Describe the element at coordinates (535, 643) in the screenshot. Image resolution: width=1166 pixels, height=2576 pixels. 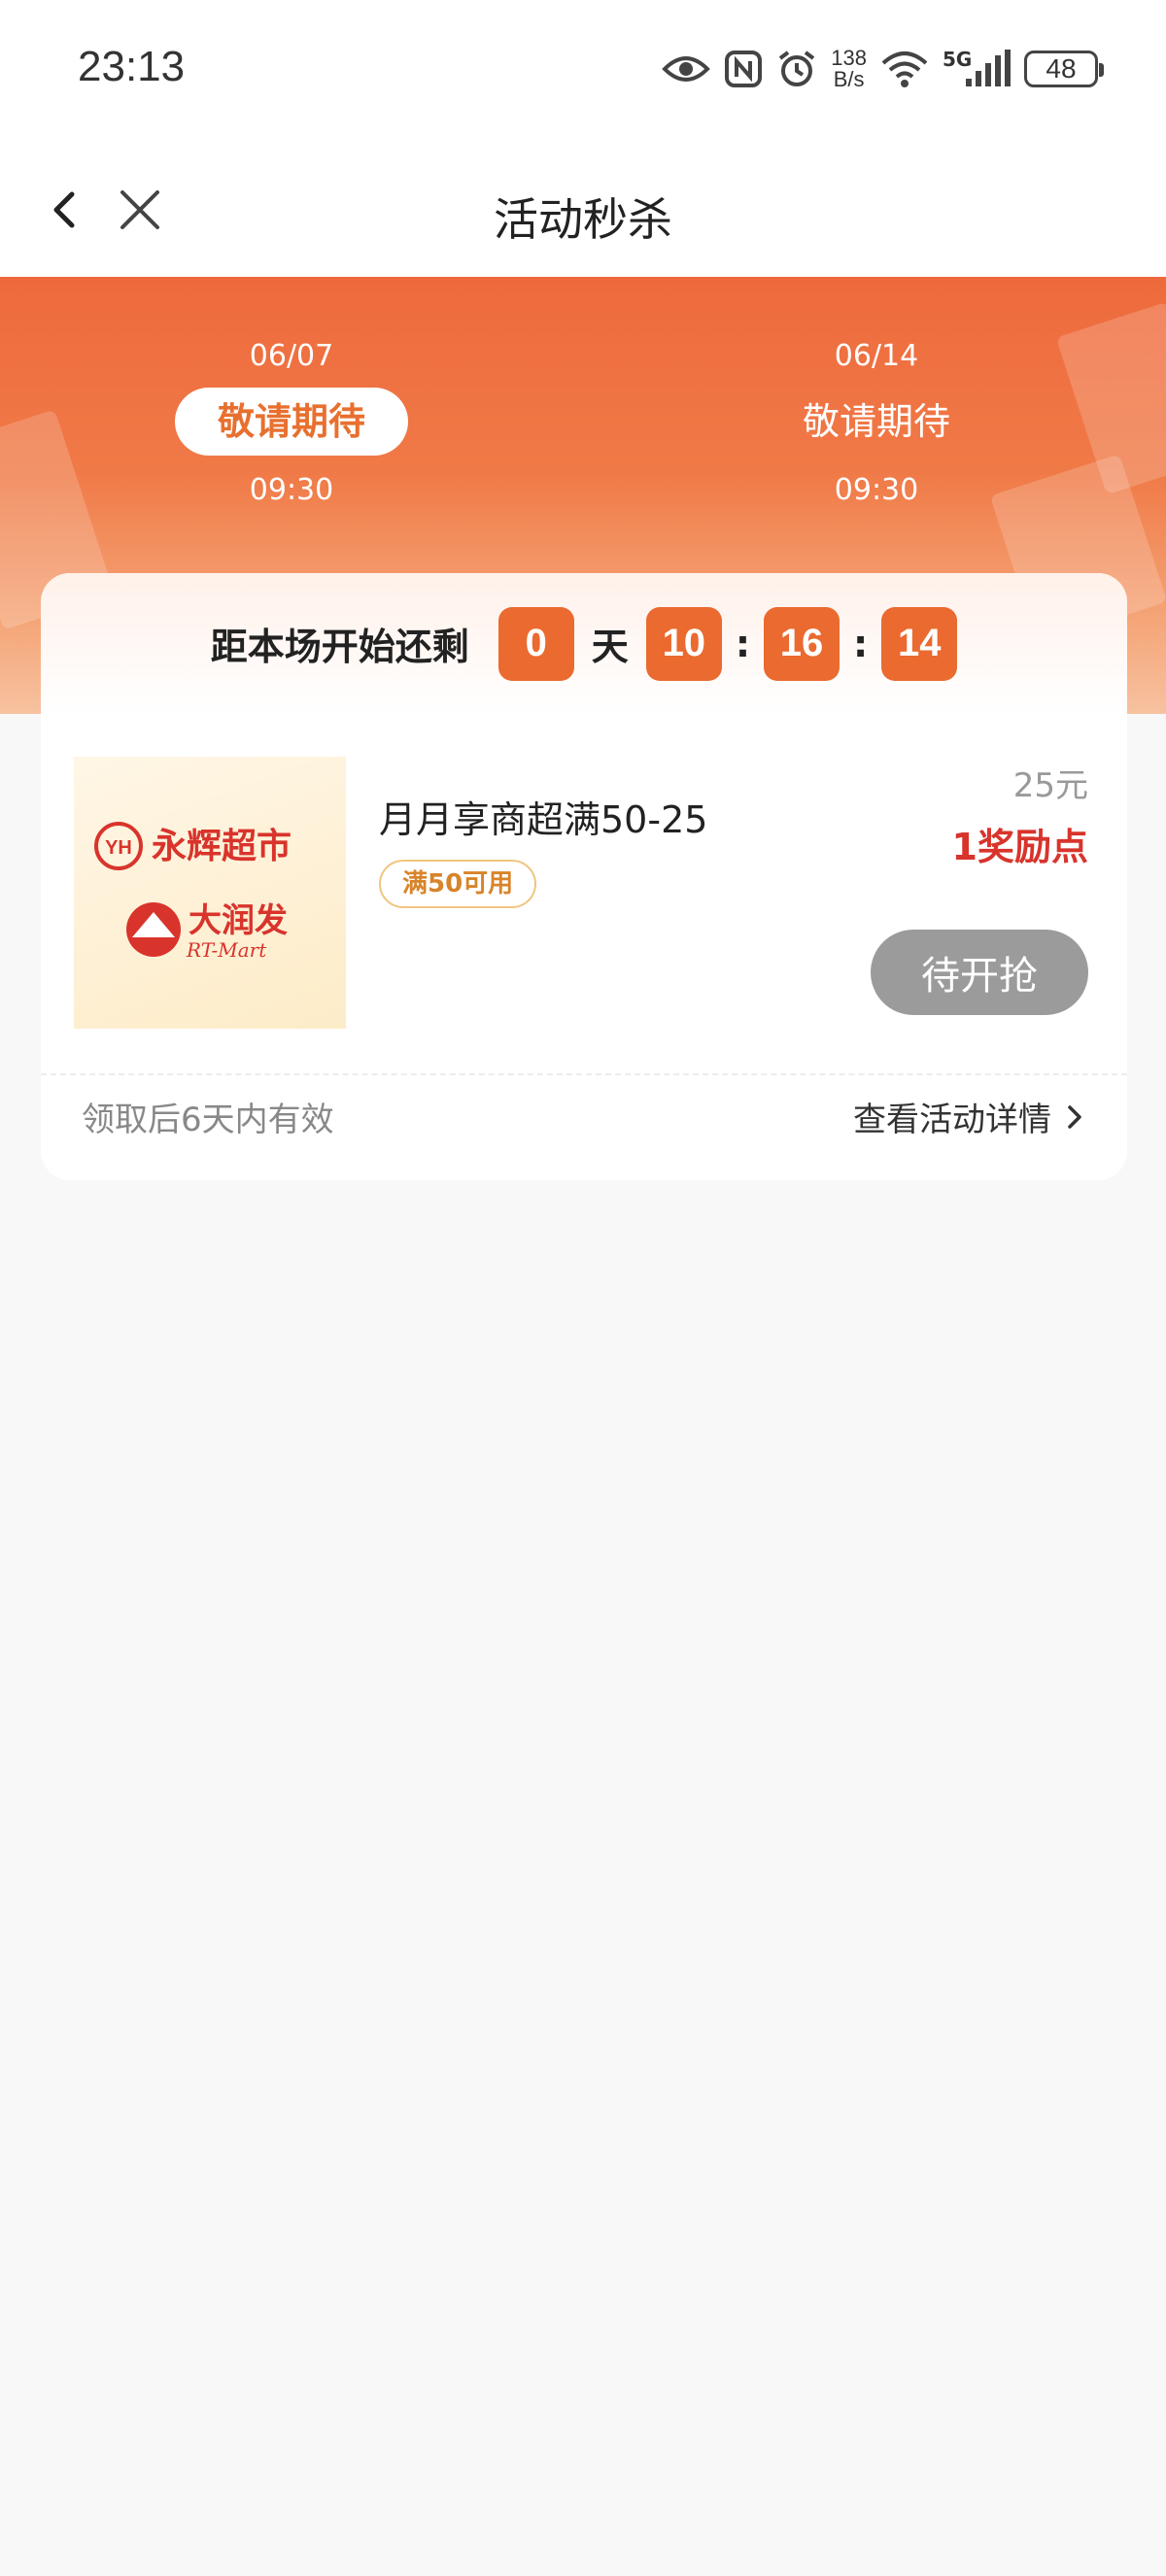
I see `countdown-days: 0` at that location.